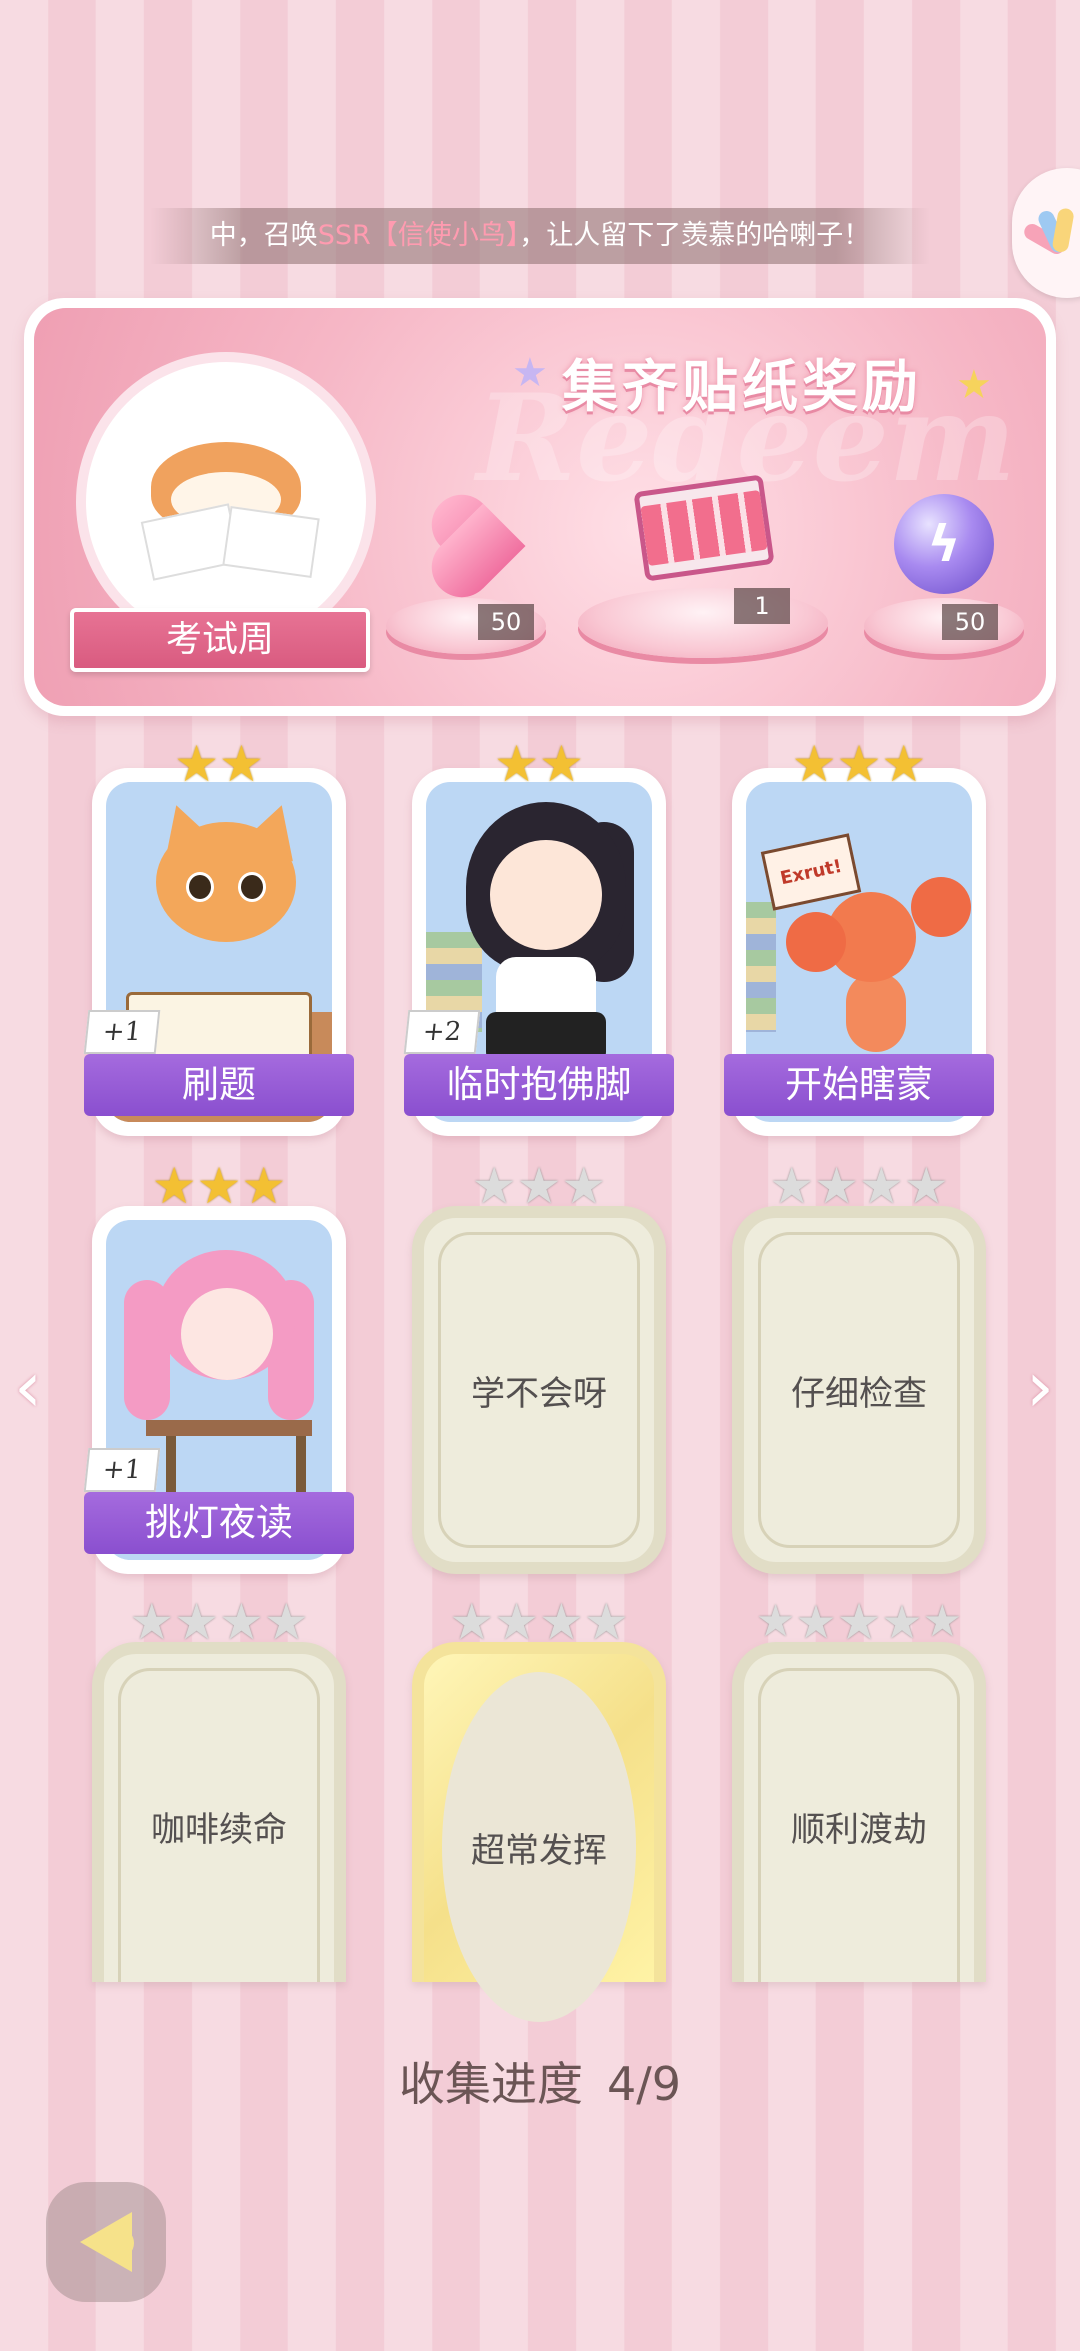 The width and height of the screenshot is (1080, 2351). I want to click on rarity-stars: ★ ★, so click(219, 764).